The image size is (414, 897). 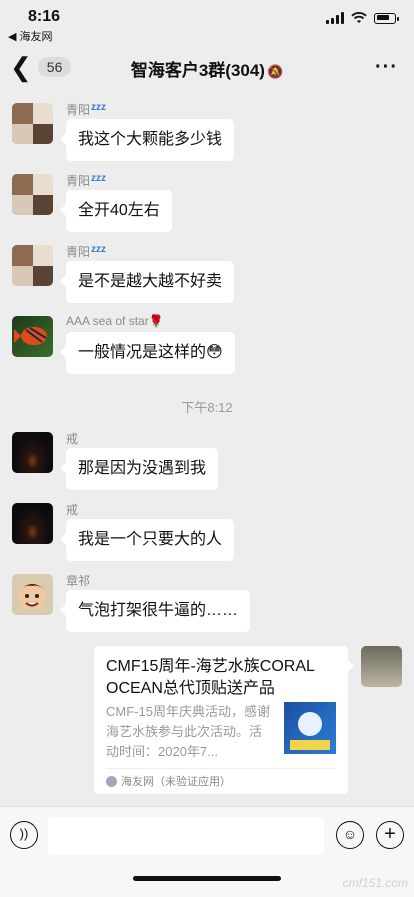 I want to click on watermark: cmf151.com, so click(x=375, y=883).